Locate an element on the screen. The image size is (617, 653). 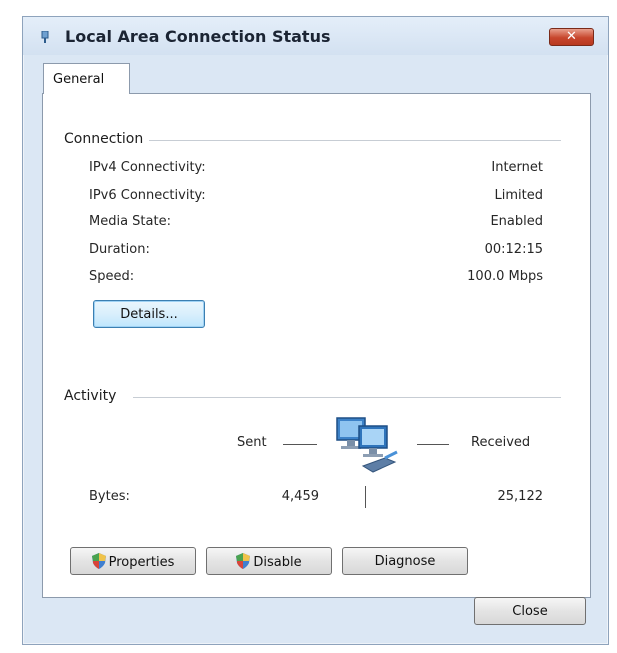
speed-value: 100.0 Mbps is located at coordinates (505, 276).